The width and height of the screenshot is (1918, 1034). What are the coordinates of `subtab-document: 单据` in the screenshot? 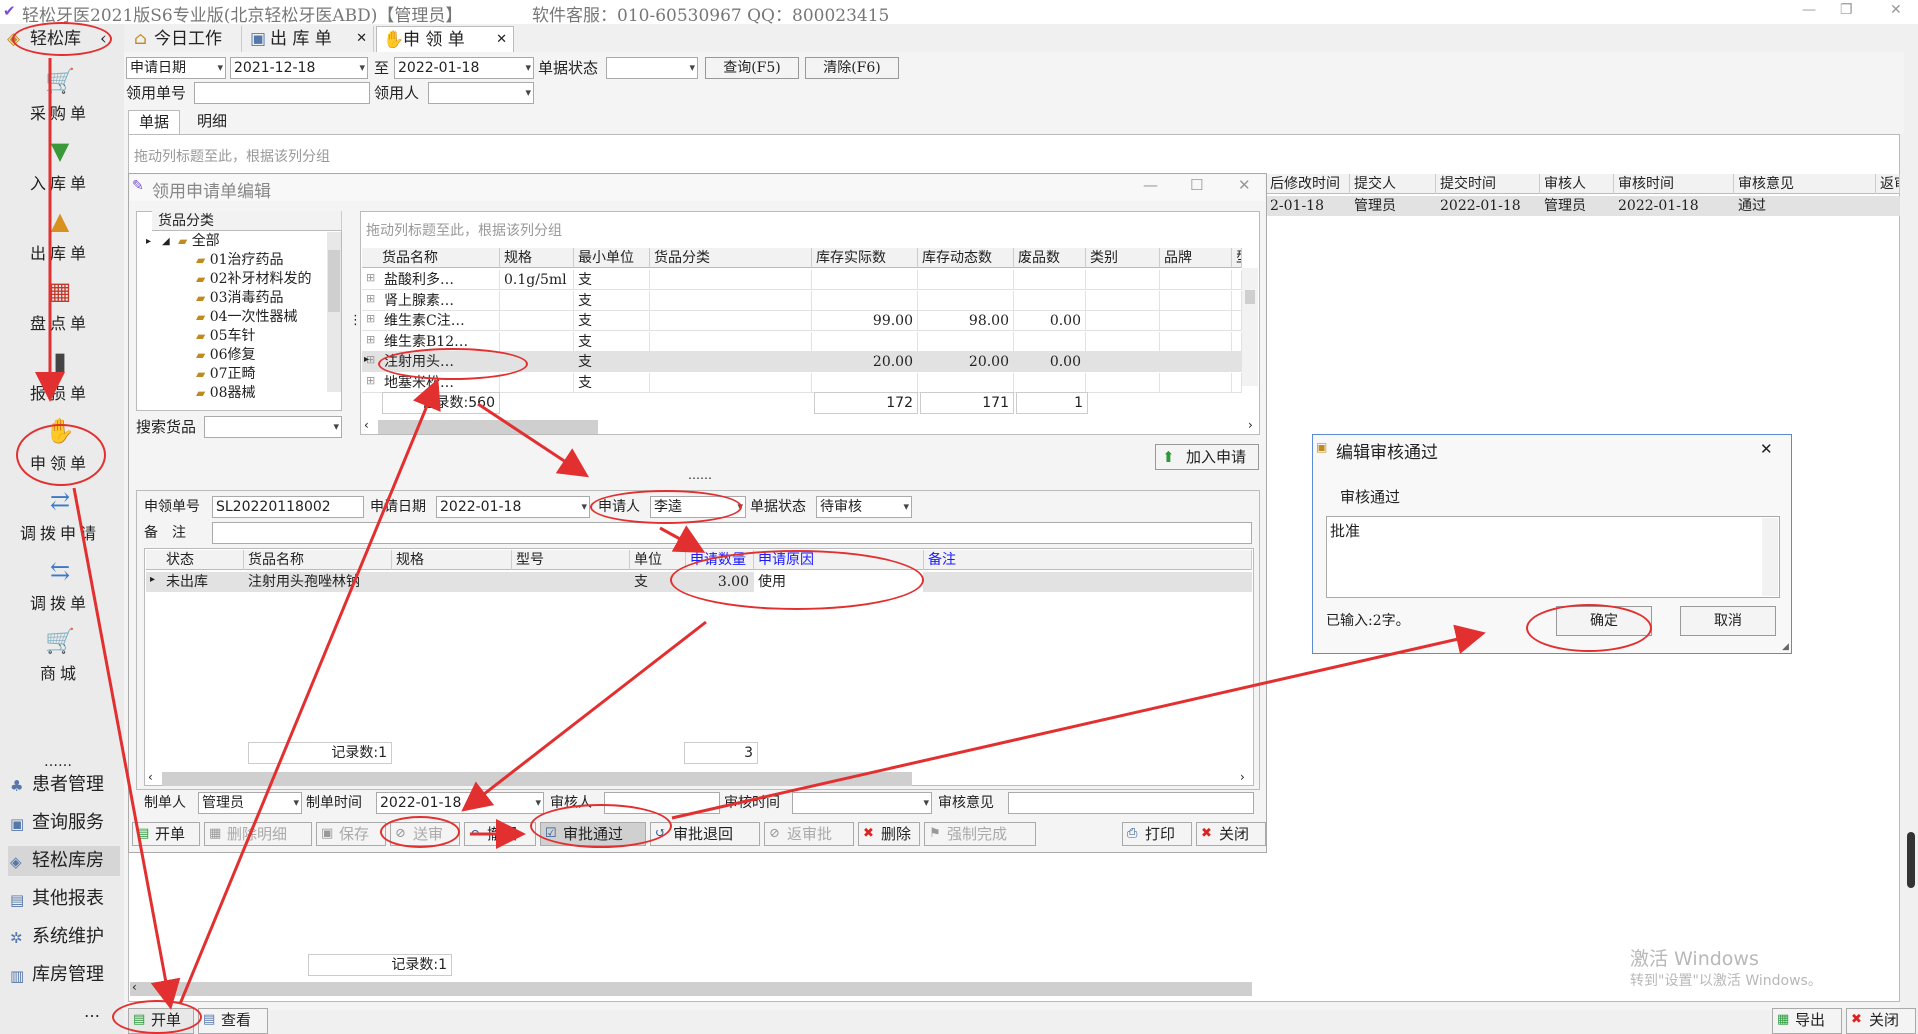 It's located at (154, 122).